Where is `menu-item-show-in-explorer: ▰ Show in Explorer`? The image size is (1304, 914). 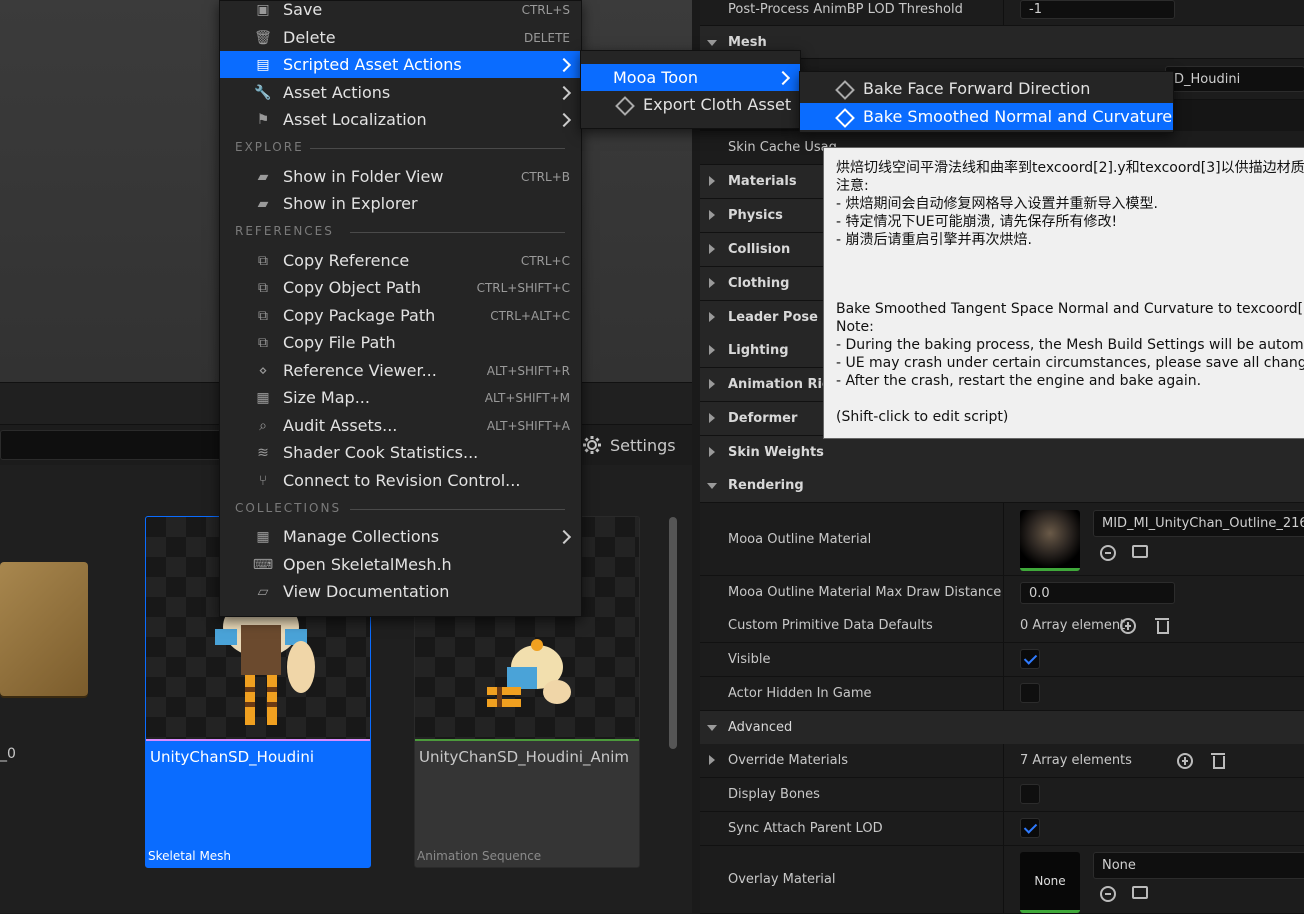
menu-item-show-in-explorer: ▰ Show in Explorer is located at coordinates (400, 203).